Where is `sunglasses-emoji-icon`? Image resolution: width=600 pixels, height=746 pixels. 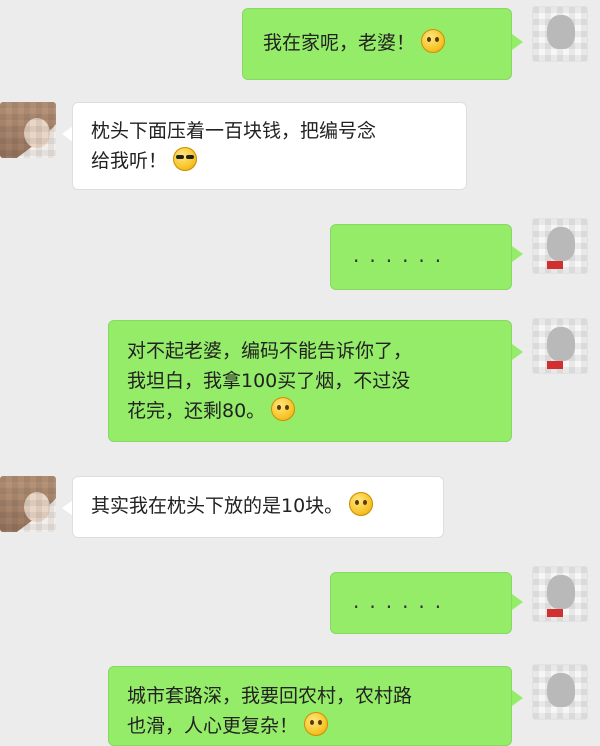 sunglasses-emoji-icon is located at coordinates (185, 159).